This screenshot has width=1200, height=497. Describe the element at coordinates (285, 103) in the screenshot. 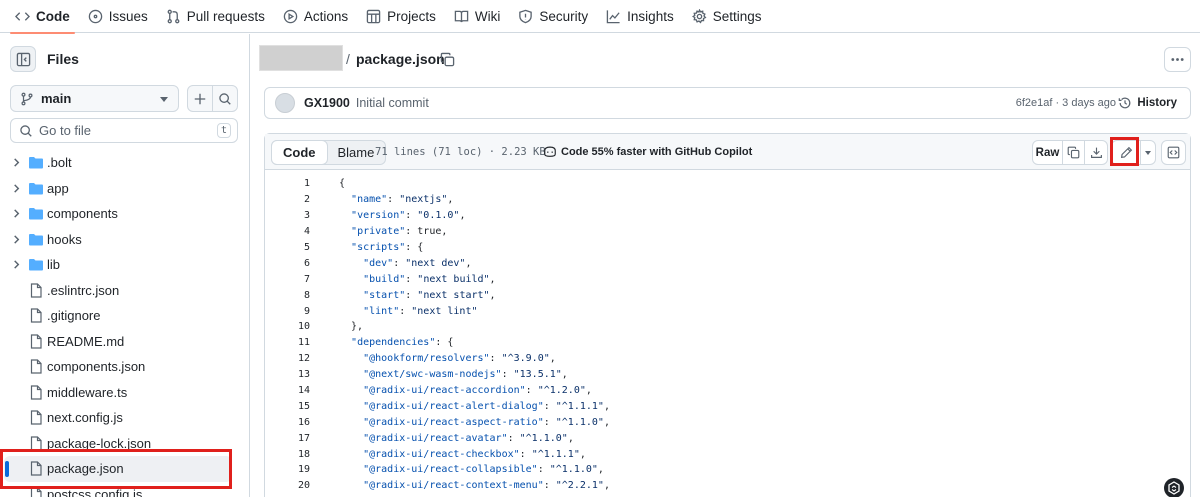

I see `avatar` at that location.